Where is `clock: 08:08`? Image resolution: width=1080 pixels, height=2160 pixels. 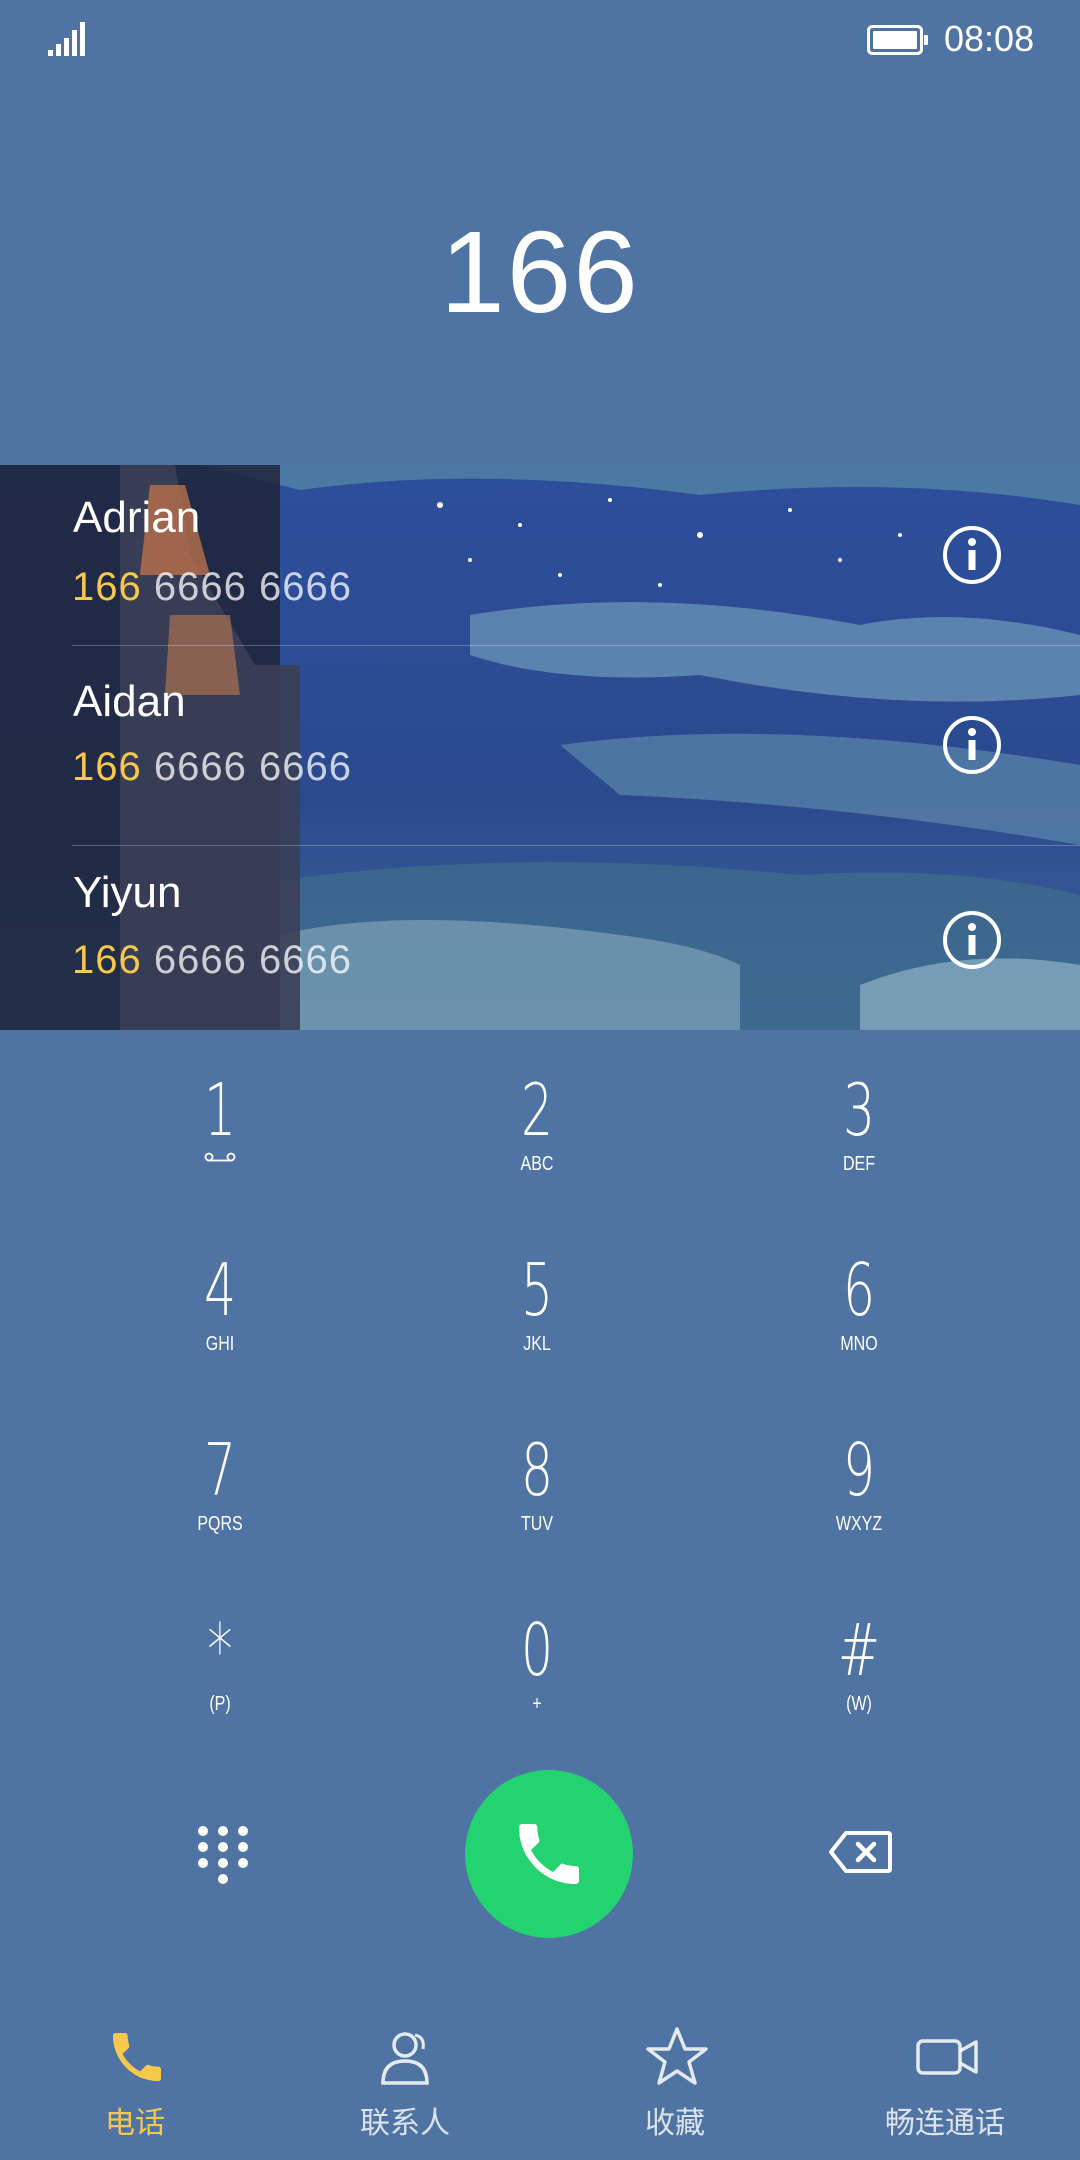 clock: 08:08 is located at coordinates (989, 38).